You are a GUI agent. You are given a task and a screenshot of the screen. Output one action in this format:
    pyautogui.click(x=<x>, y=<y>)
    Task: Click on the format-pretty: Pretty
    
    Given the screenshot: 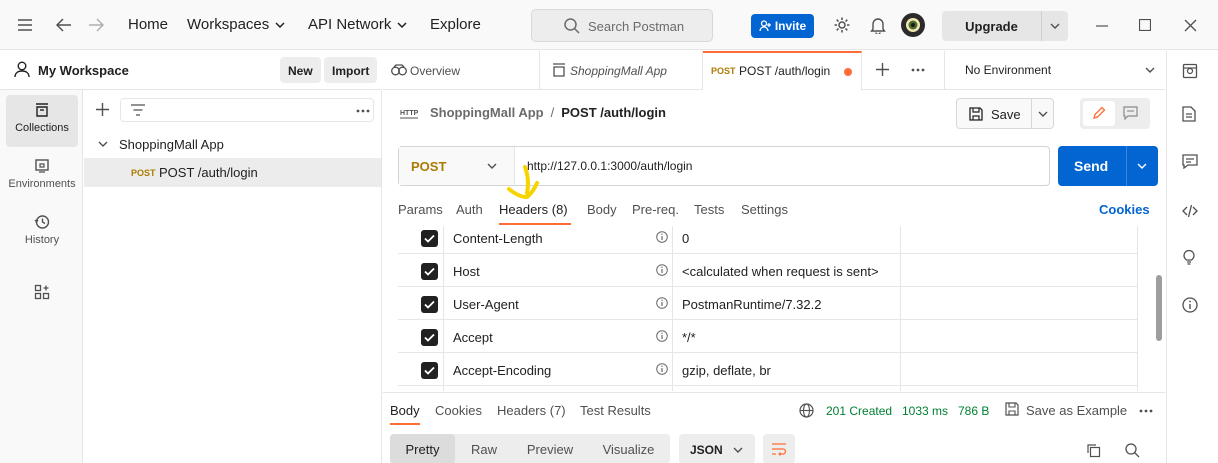 What is the action you would take?
    pyautogui.click(x=422, y=448)
    